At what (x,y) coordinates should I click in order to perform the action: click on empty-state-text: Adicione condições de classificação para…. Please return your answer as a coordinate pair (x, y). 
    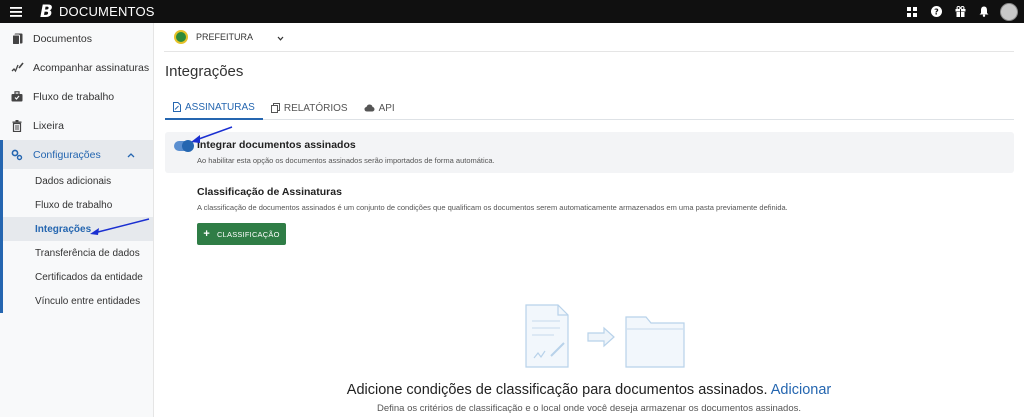
    Looking at the image, I should click on (557, 390).